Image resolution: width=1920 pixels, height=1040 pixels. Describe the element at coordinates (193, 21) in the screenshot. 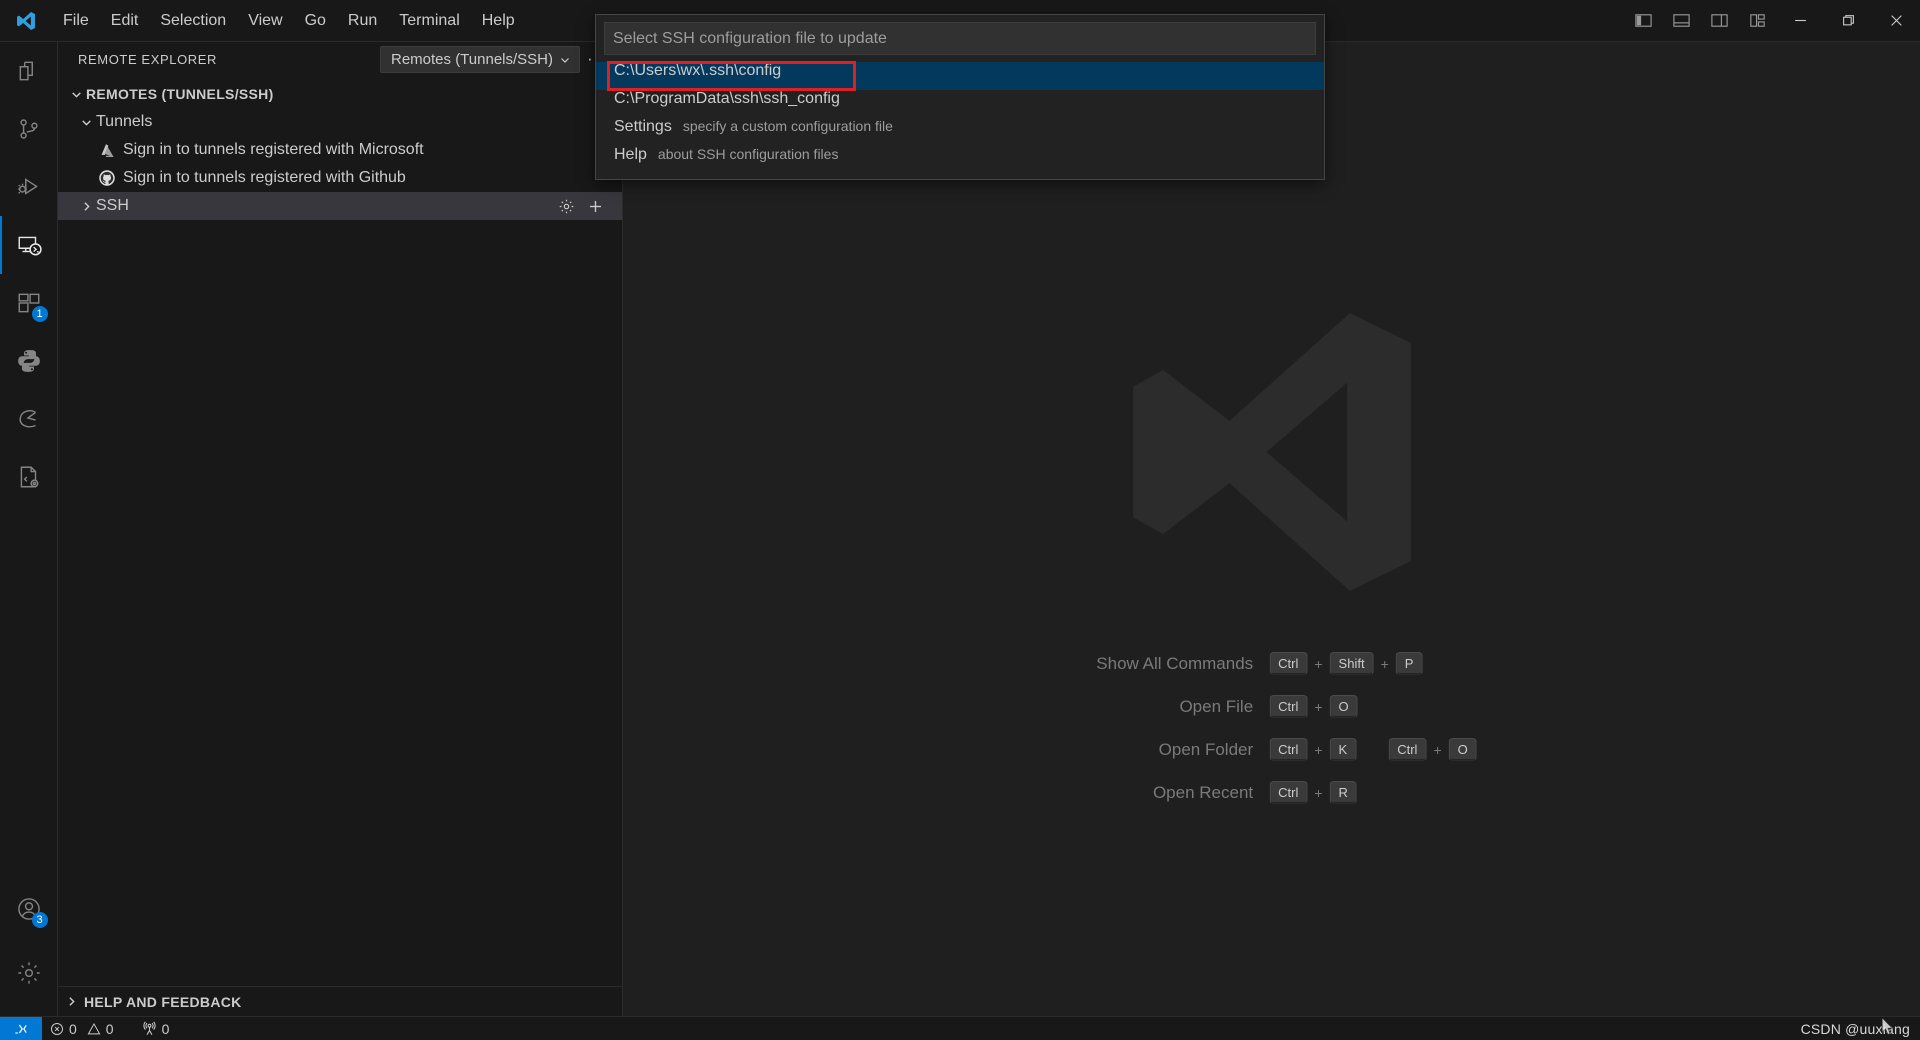

I see `menu-item-selection: Selection` at that location.